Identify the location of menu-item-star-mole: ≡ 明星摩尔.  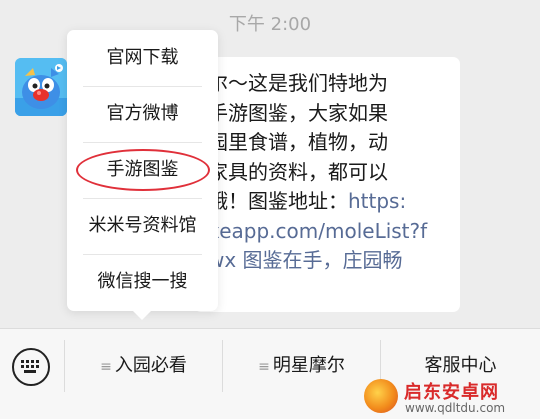
(301, 366).